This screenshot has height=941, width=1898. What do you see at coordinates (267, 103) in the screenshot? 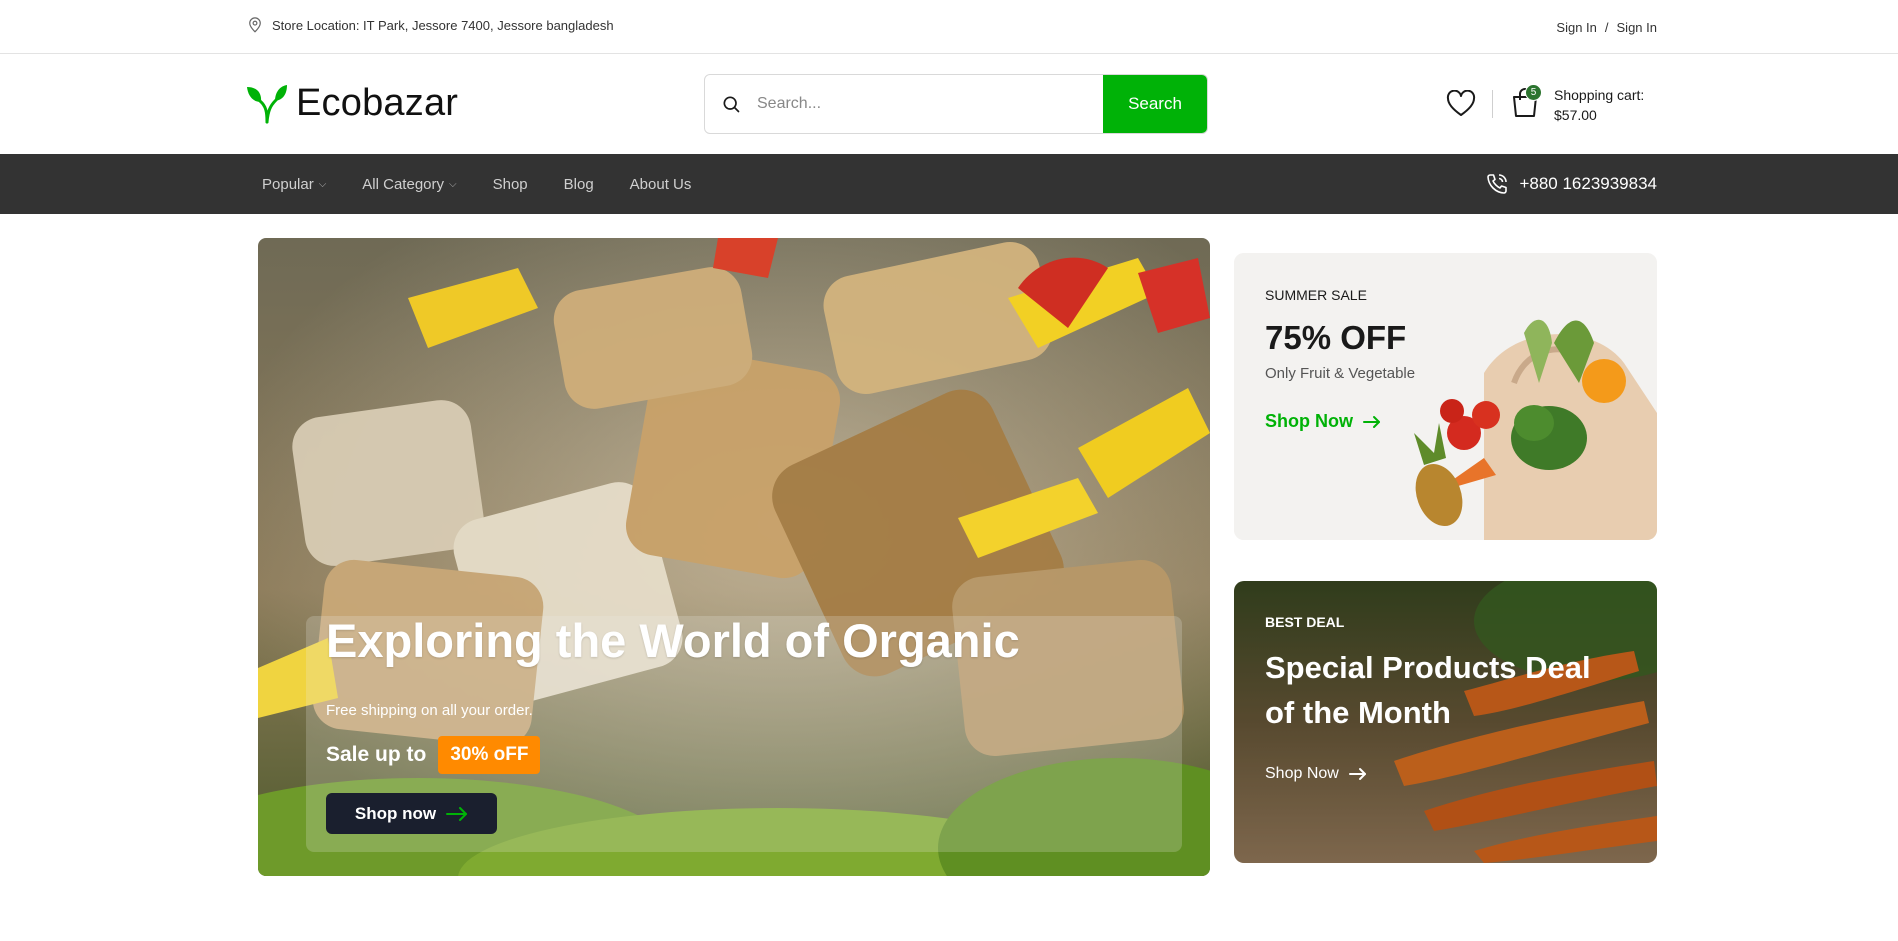
I see `leaf-logo-icon` at bounding box center [267, 103].